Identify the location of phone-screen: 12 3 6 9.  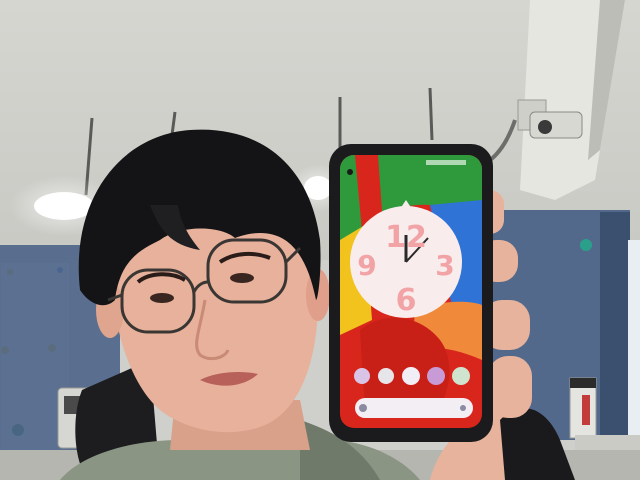
(411, 291).